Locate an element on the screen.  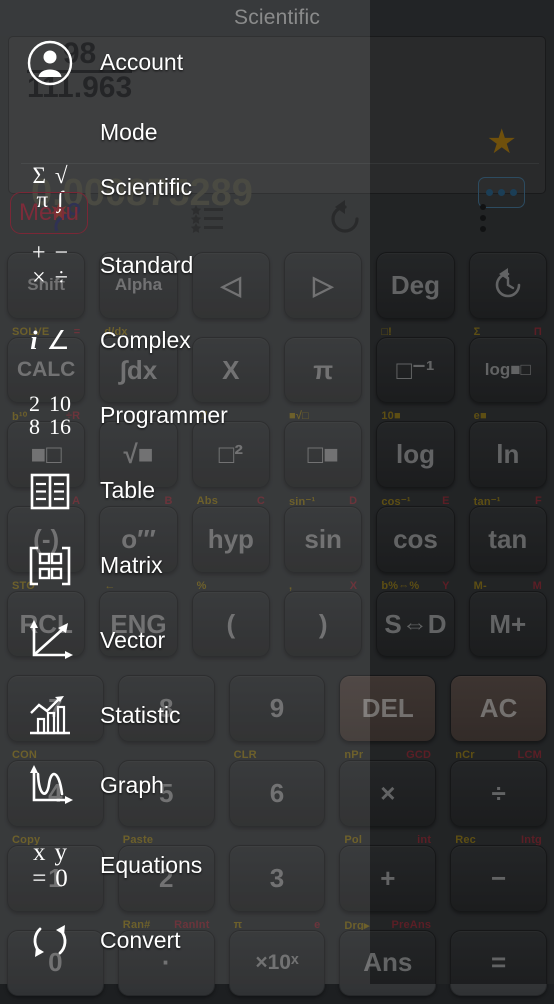
account-avatar-icon is located at coordinates (50, 62).